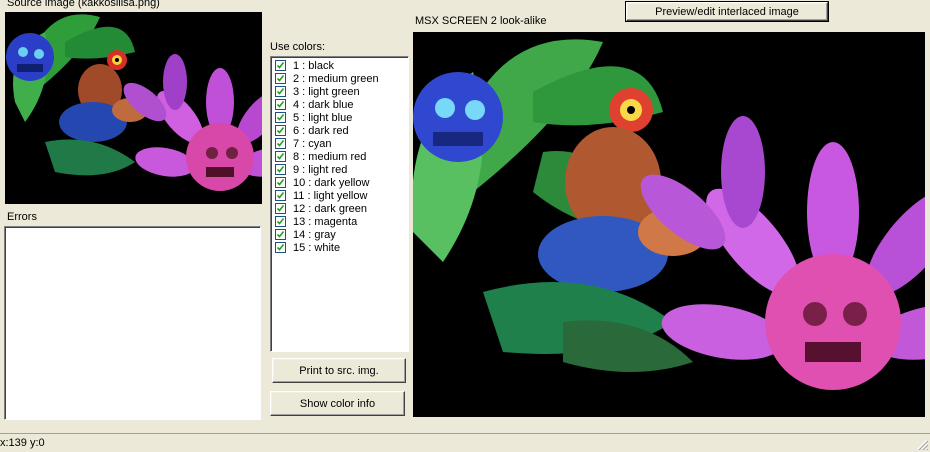  I want to click on color-check-item: 3 : light green, so click(317, 91).